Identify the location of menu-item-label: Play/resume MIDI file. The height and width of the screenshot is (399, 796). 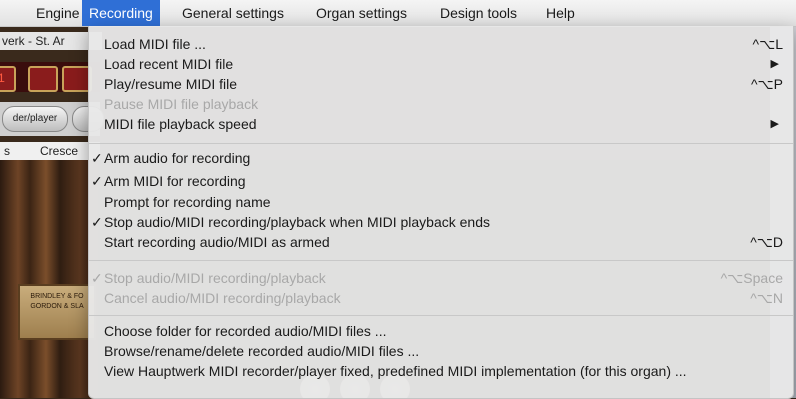
(171, 84).